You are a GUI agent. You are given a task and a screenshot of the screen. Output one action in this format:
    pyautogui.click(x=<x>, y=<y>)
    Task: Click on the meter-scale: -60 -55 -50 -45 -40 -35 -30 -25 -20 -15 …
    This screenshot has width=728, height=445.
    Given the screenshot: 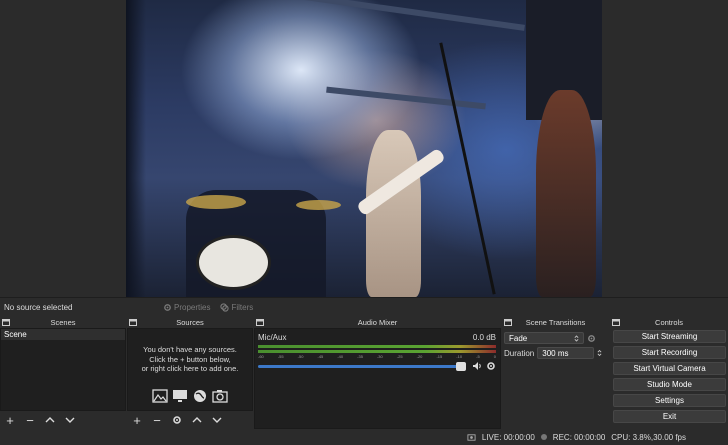 What is the action you would take?
    pyautogui.click(x=377, y=357)
    